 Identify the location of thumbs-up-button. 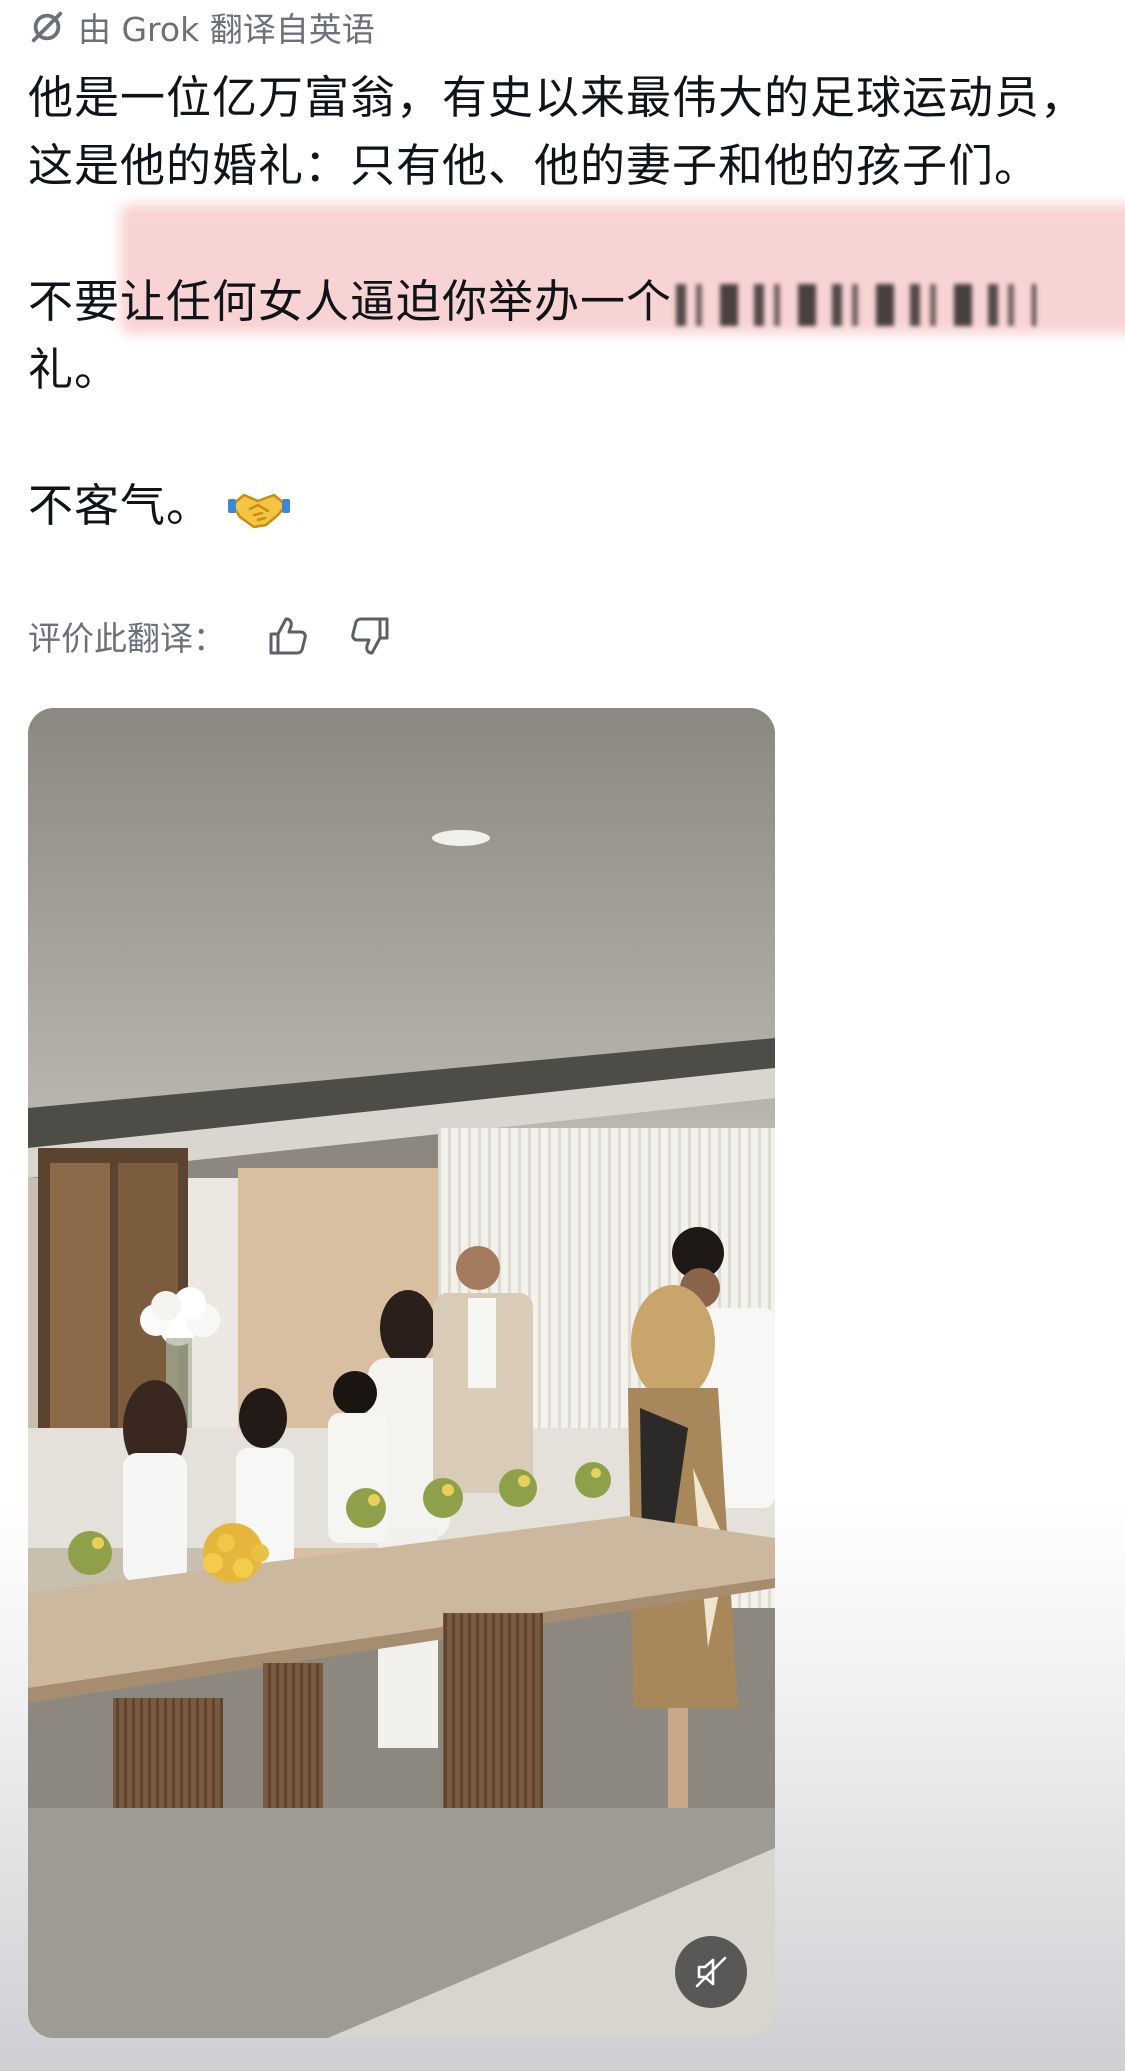
(287, 636).